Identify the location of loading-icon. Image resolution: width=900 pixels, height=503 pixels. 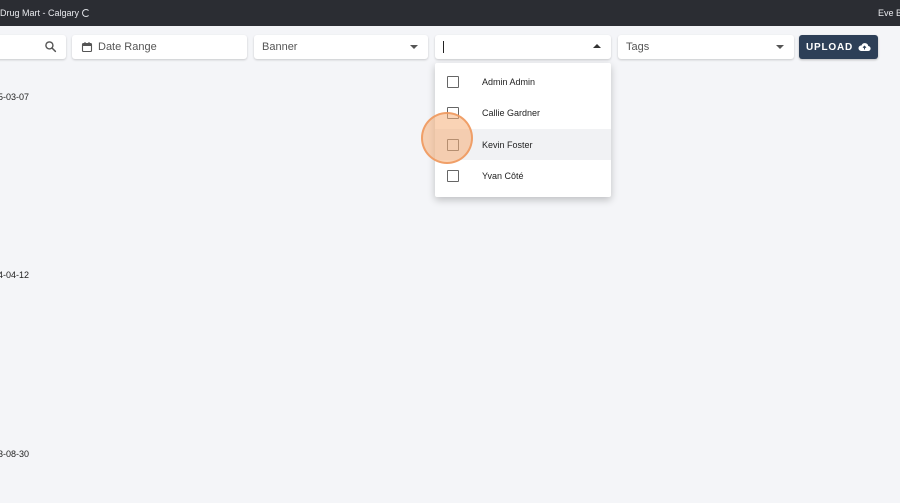
(86, 13).